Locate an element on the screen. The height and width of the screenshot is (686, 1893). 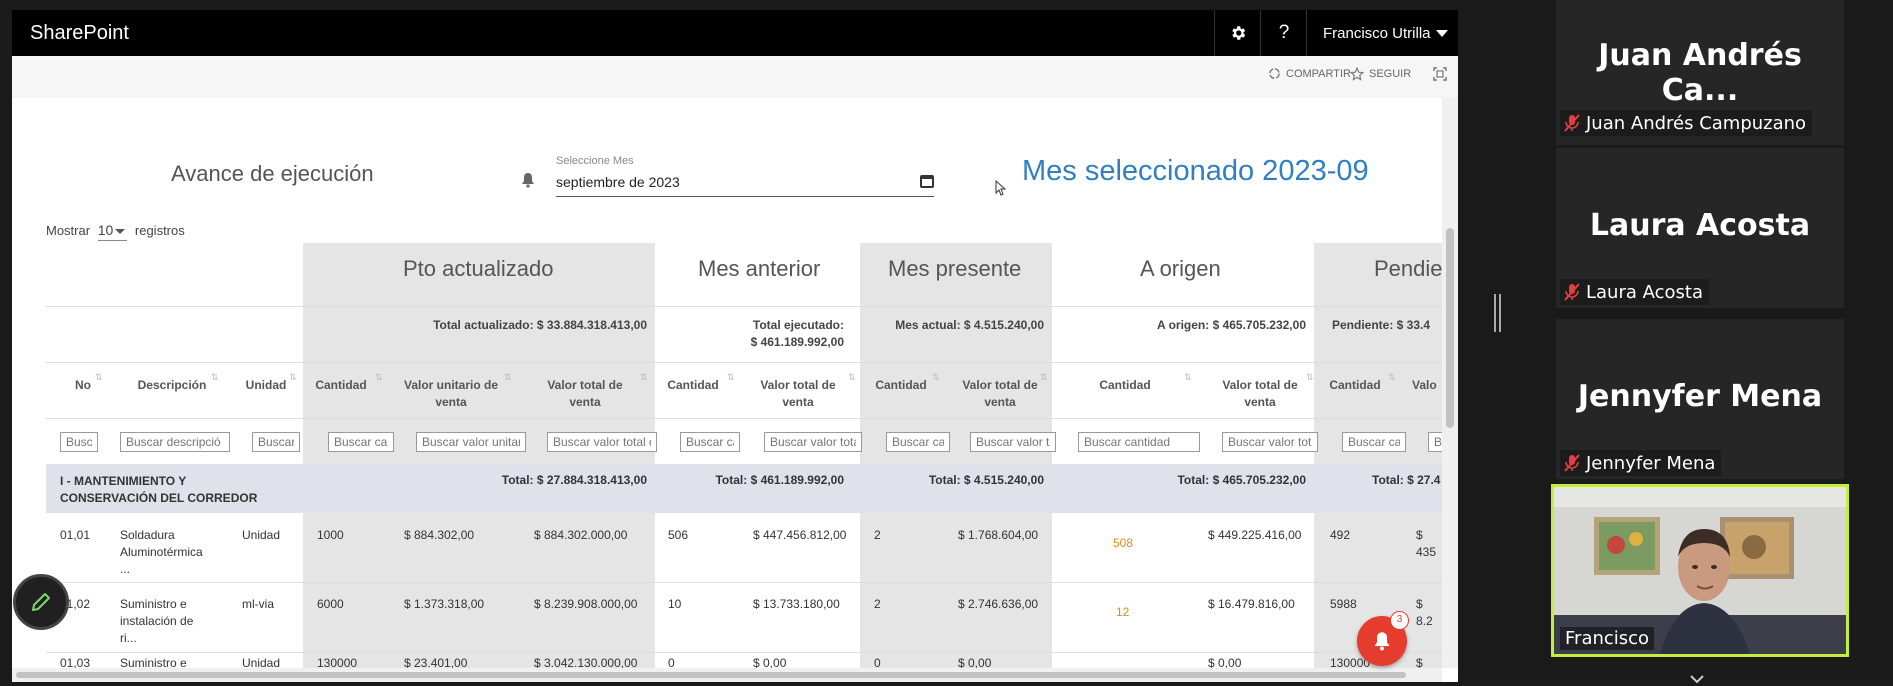
month-label: Seleccione Mes is located at coordinates (595, 161).